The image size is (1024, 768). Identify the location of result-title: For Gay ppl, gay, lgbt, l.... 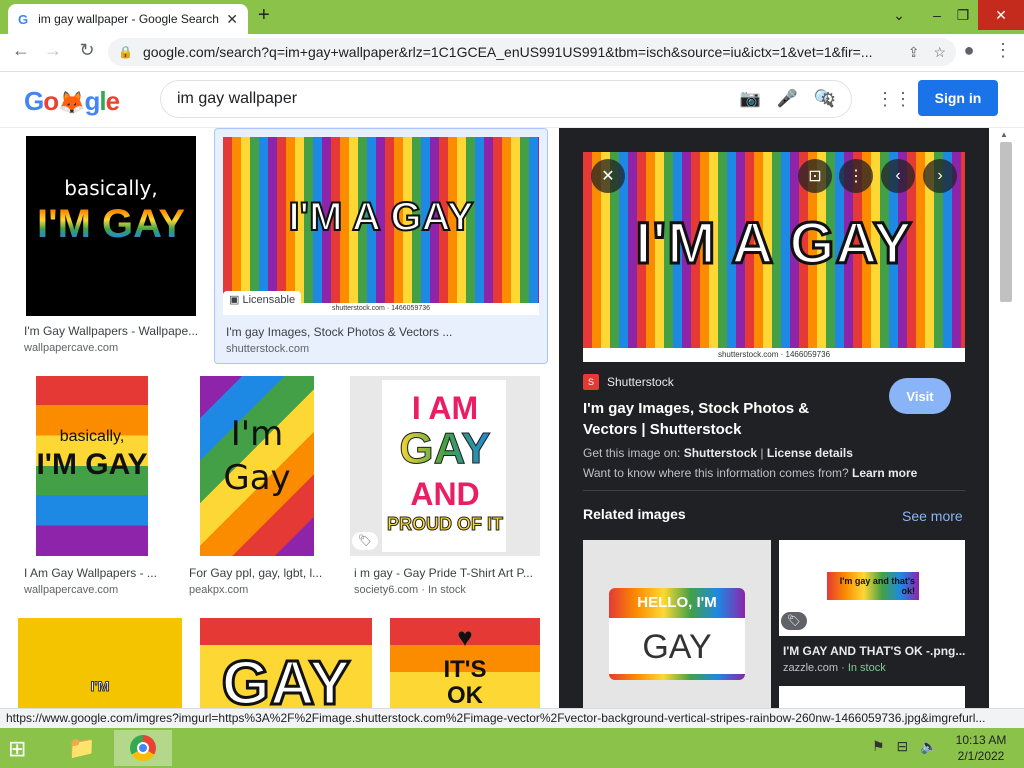
(260, 573).